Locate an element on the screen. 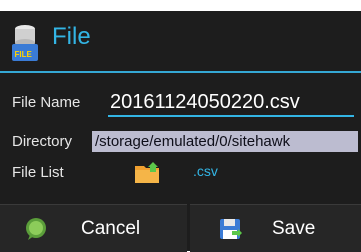  clipped-header-text is located at coordinates (180, 5).